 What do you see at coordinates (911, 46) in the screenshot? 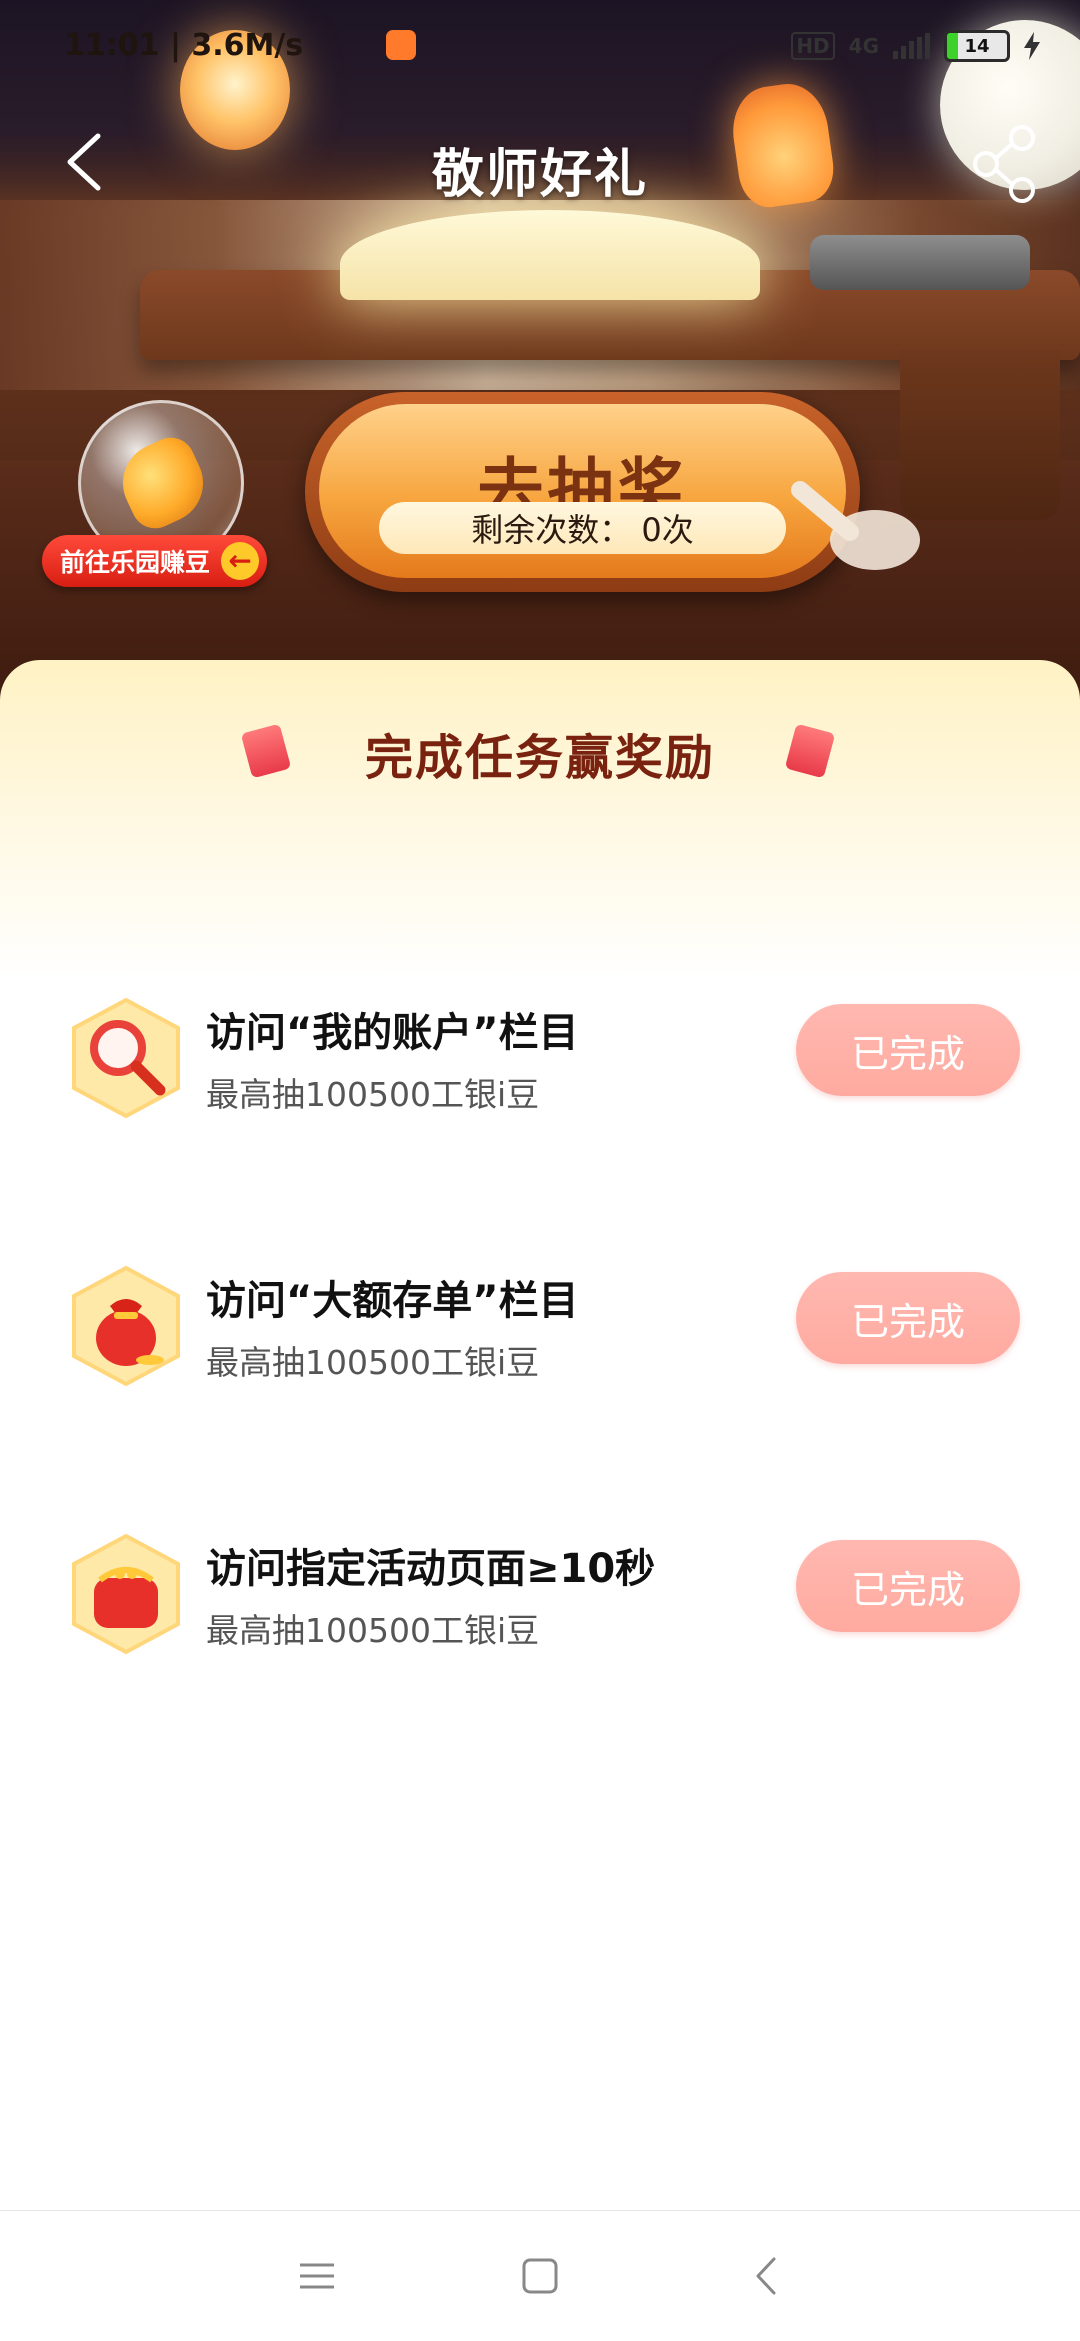
I see `signal-icon` at bounding box center [911, 46].